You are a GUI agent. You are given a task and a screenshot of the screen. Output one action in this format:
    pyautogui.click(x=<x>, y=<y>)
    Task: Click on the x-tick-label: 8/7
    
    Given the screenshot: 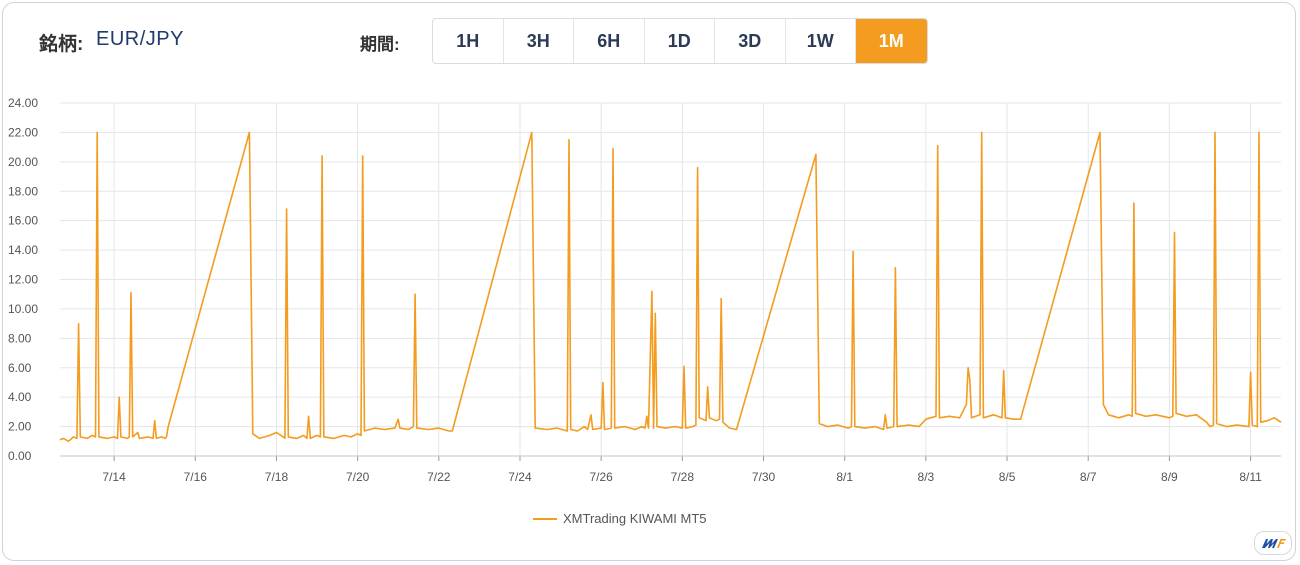 What is the action you would take?
    pyautogui.click(x=1088, y=477)
    